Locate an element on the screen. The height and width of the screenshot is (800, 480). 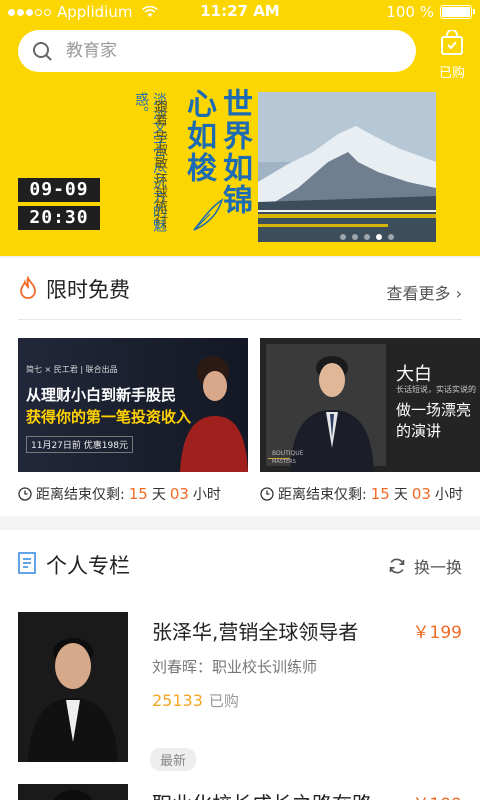
search-input is located at coordinates (216, 51).